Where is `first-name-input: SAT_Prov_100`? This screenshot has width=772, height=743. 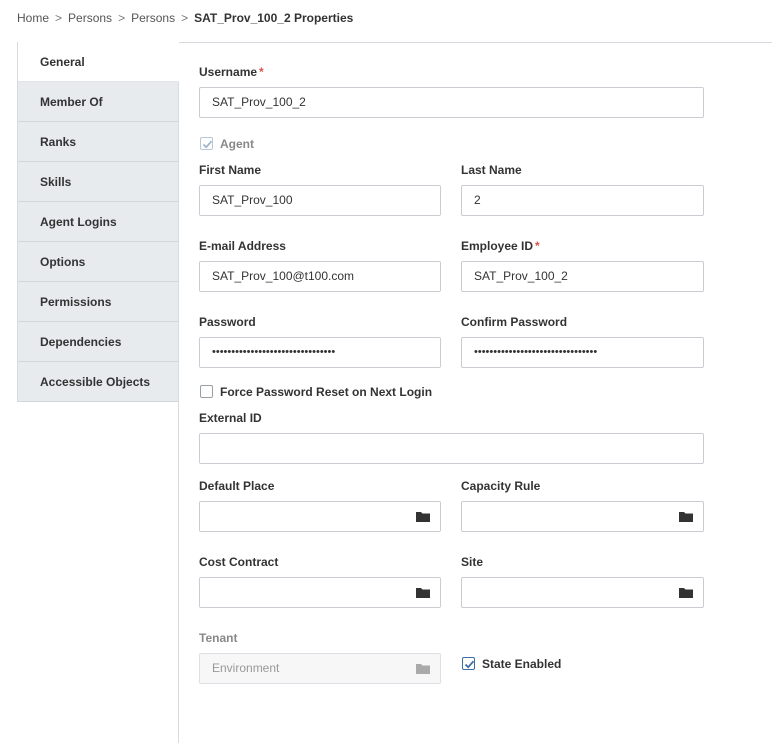 first-name-input: SAT_Prov_100 is located at coordinates (320, 200).